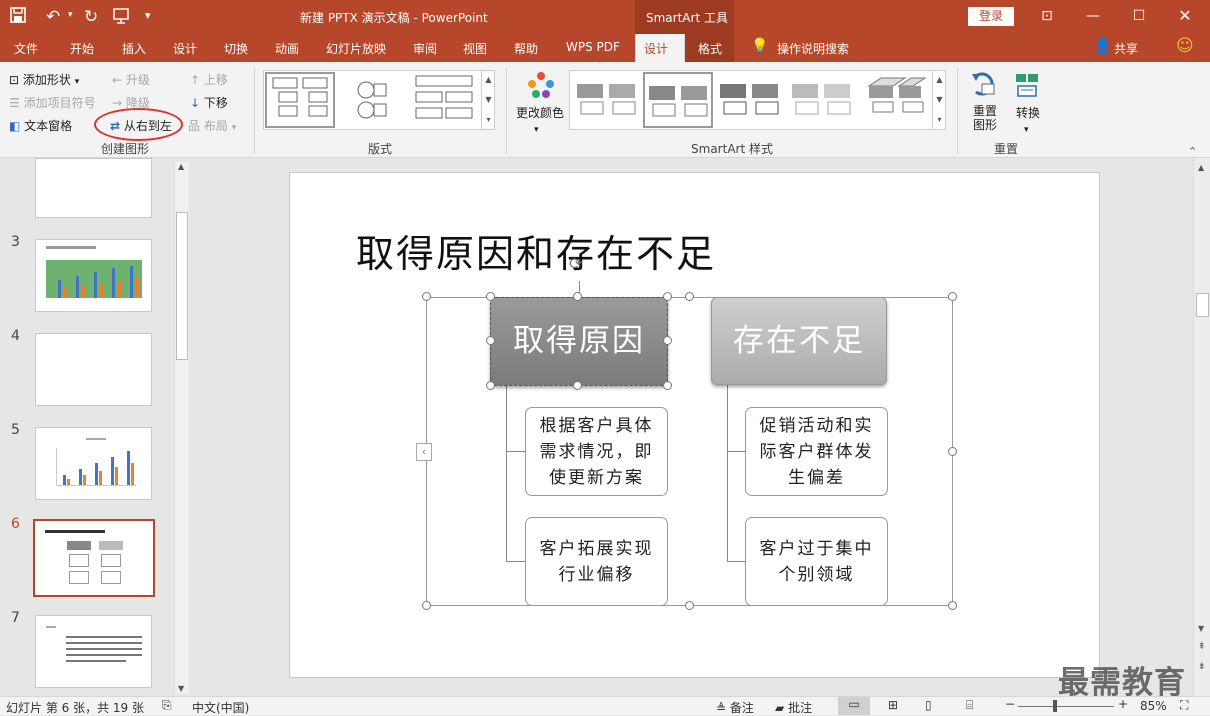 The image size is (1210, 716). I want to click on tab-home: 开始, so click(82, 48).